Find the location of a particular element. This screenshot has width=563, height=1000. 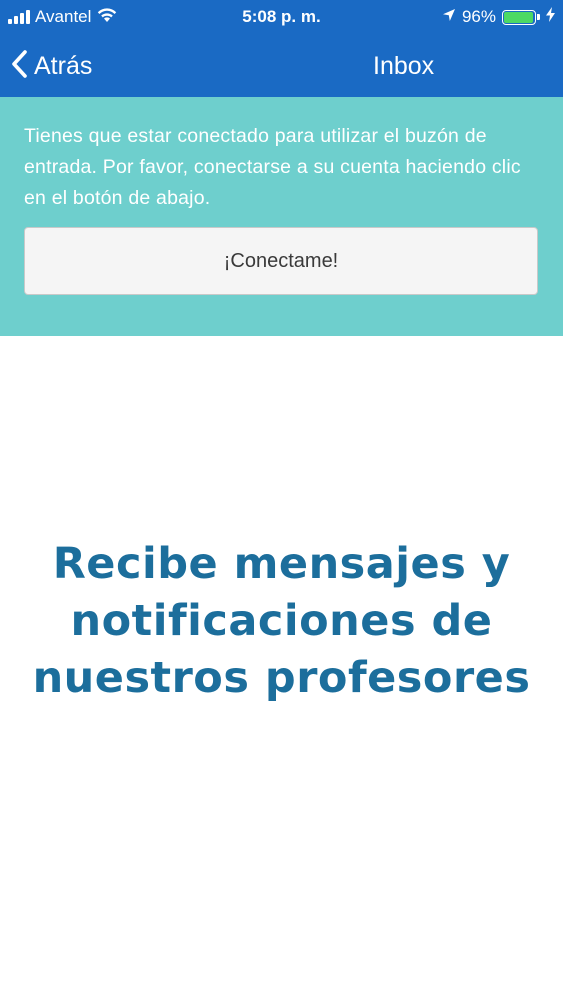

battery-level-fill is located at coordinates (518, 17).